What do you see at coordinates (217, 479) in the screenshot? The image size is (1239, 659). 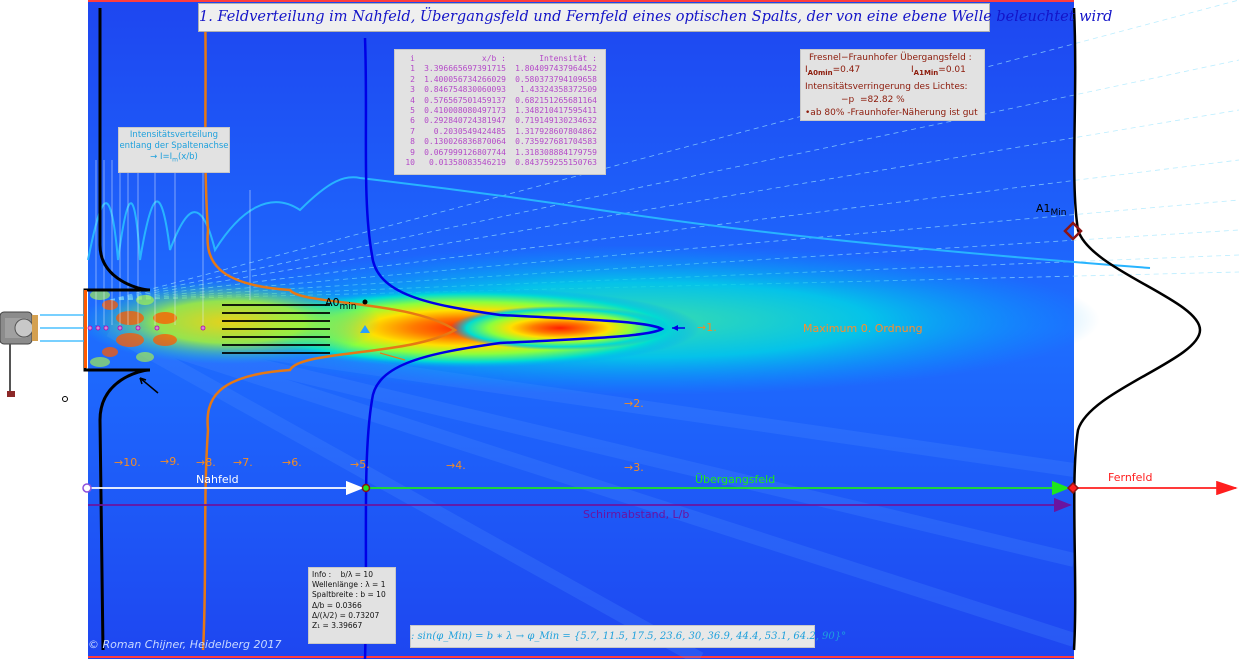 I see `nahfeld-label: Nahfeld` at bounding box center [217, 479].